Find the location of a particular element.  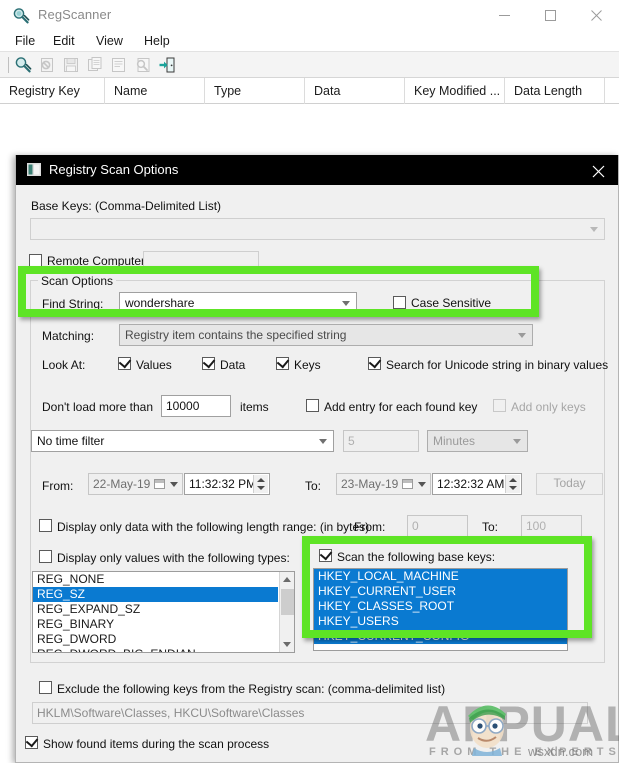

to-date-picker-button is located at coordinates (415, 484).